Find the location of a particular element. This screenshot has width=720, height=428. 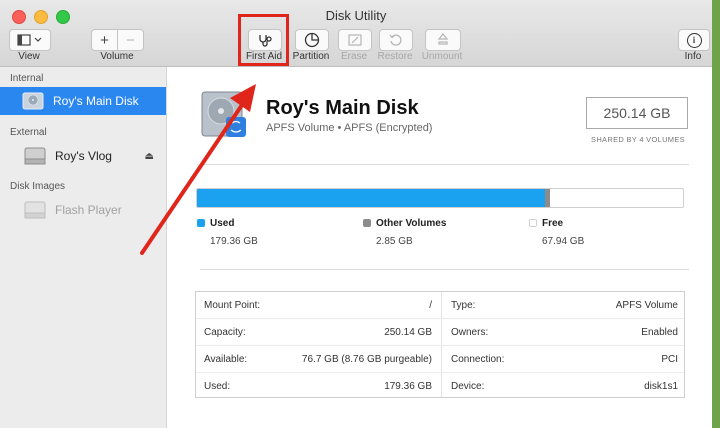

legend-free-label: Free is located at coordinates (553, 223).